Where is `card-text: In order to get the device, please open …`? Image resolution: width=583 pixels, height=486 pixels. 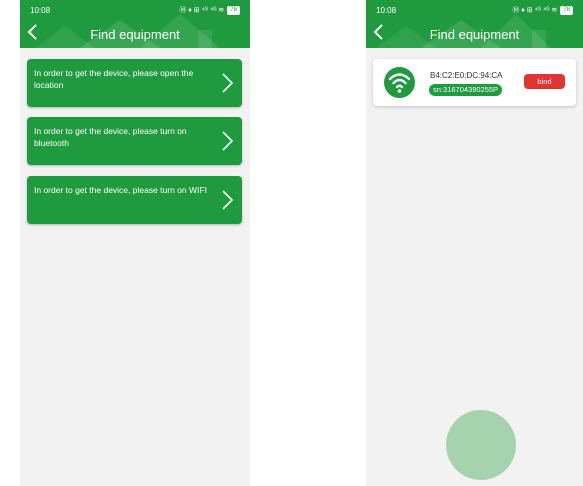 card-text: In order to get the device, please open … is located at coordinates (114, 79).